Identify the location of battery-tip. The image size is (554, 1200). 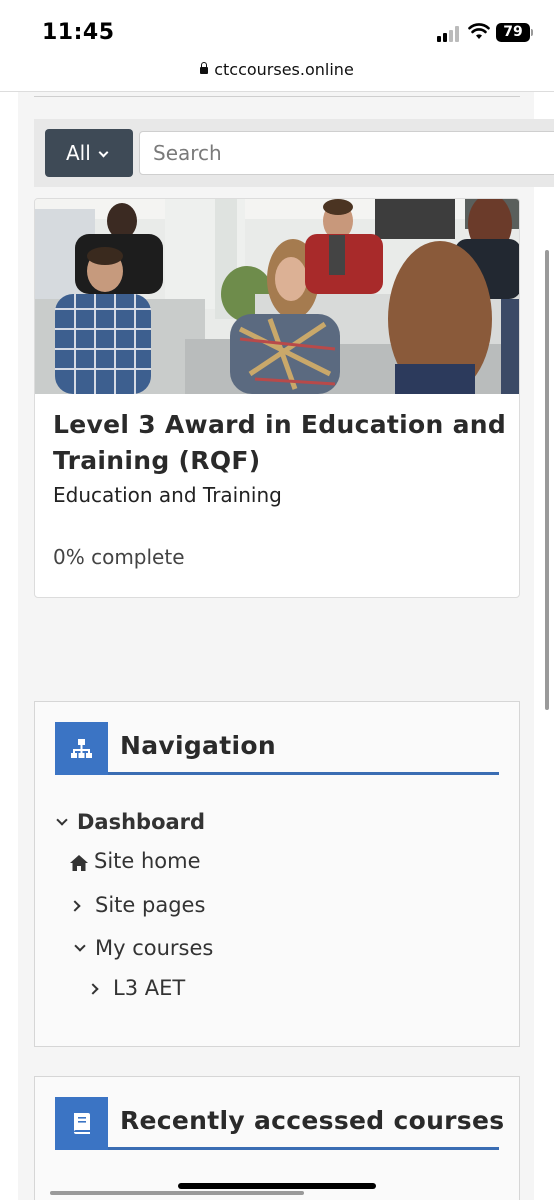
(532, 32).